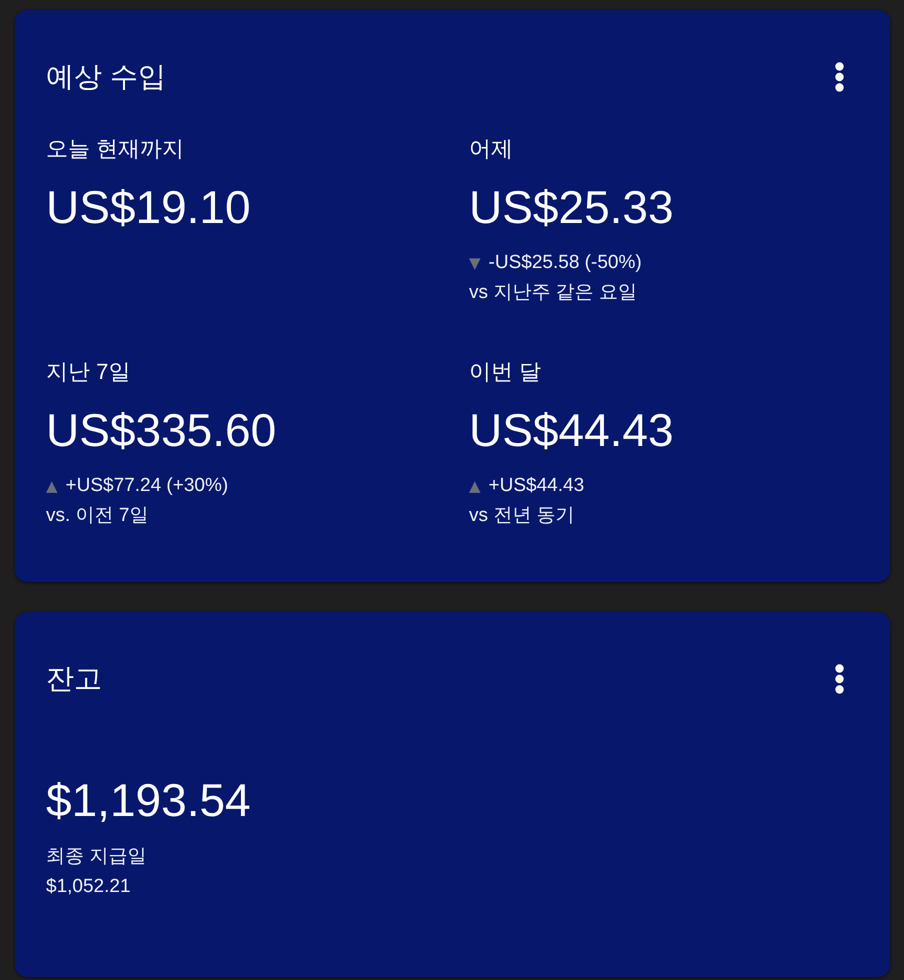 The height and width of the screenshot is (980, 904). I want to click on stat-label: 어제, so click(491, 149).